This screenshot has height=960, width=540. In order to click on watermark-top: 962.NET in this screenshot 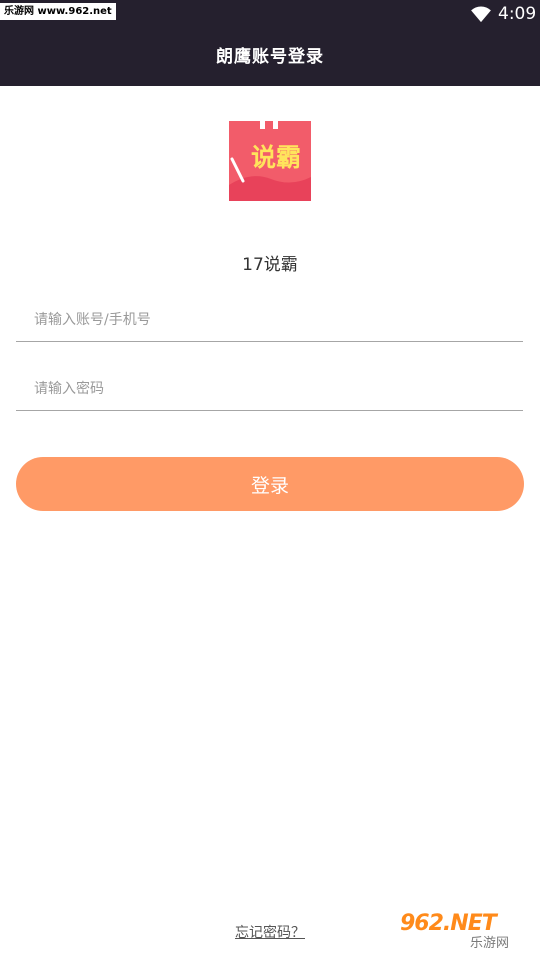, I will do `click(448, 923)`.